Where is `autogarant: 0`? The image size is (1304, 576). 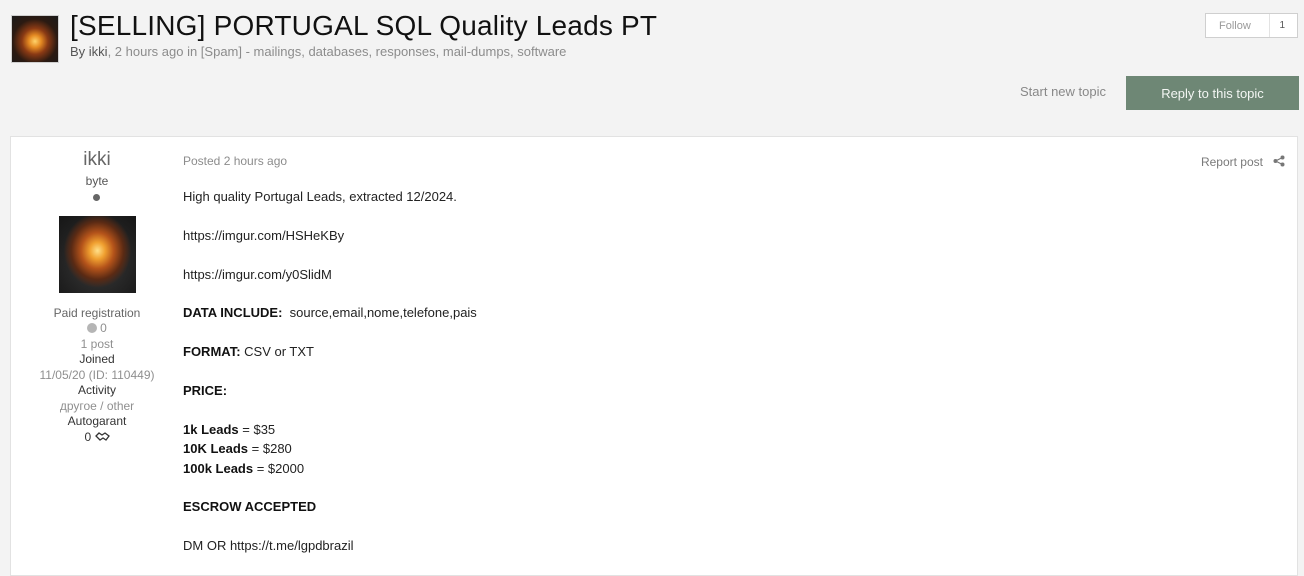
autogarant: 0 is located at coordinates (97, 437).